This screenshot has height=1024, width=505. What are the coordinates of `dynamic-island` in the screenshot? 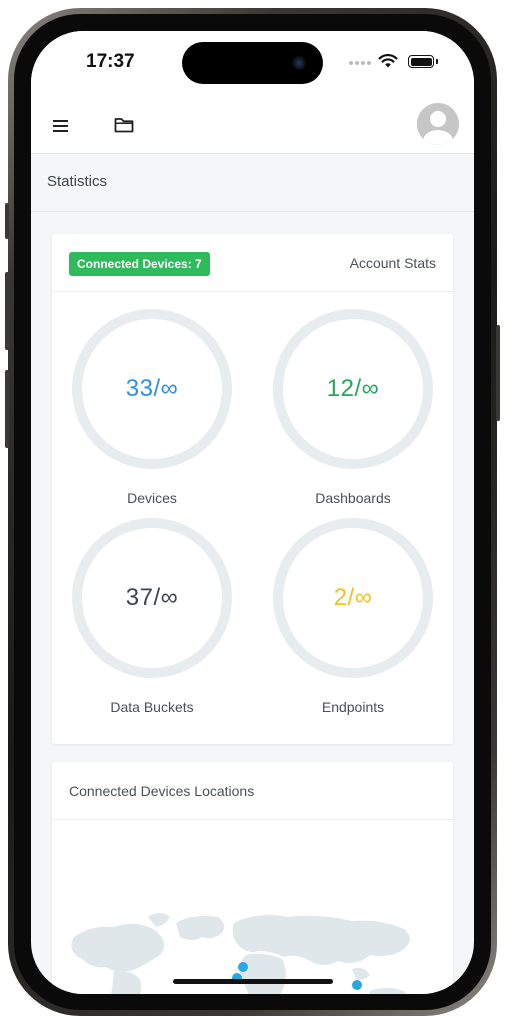 It's located at (252, 63).